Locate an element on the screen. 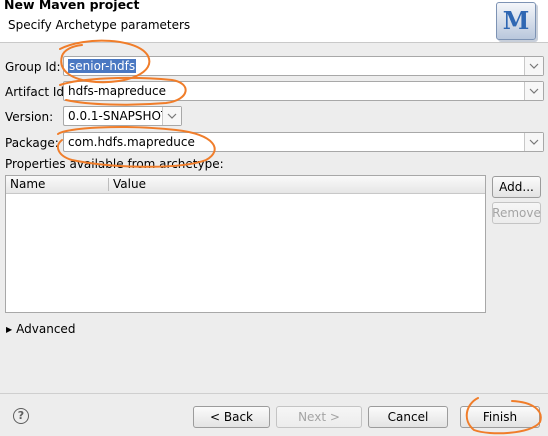 This screenshot has width=548, height=436. window-title: New Maven project is located at coordinates (72, 6).